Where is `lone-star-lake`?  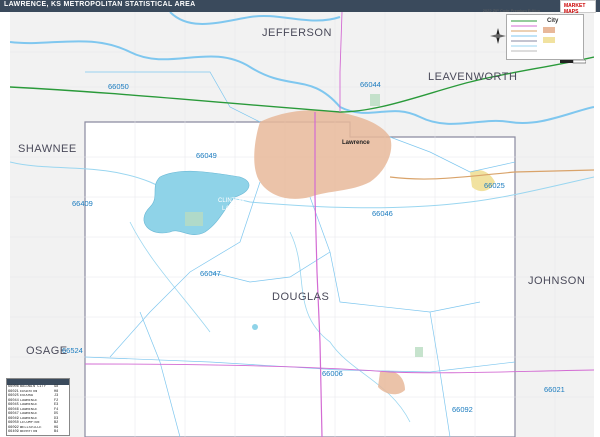 lone-star-lake is located at coordinates (255, 327).